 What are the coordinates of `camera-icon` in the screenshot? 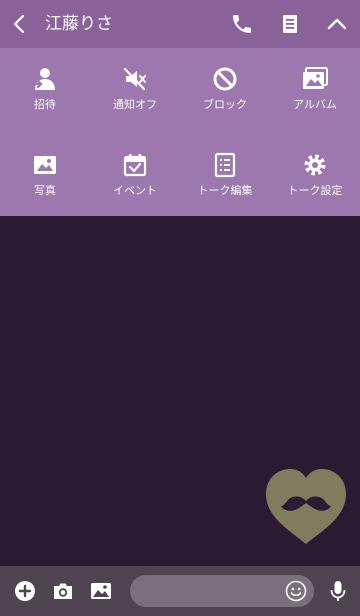 It's located at (63, 591).